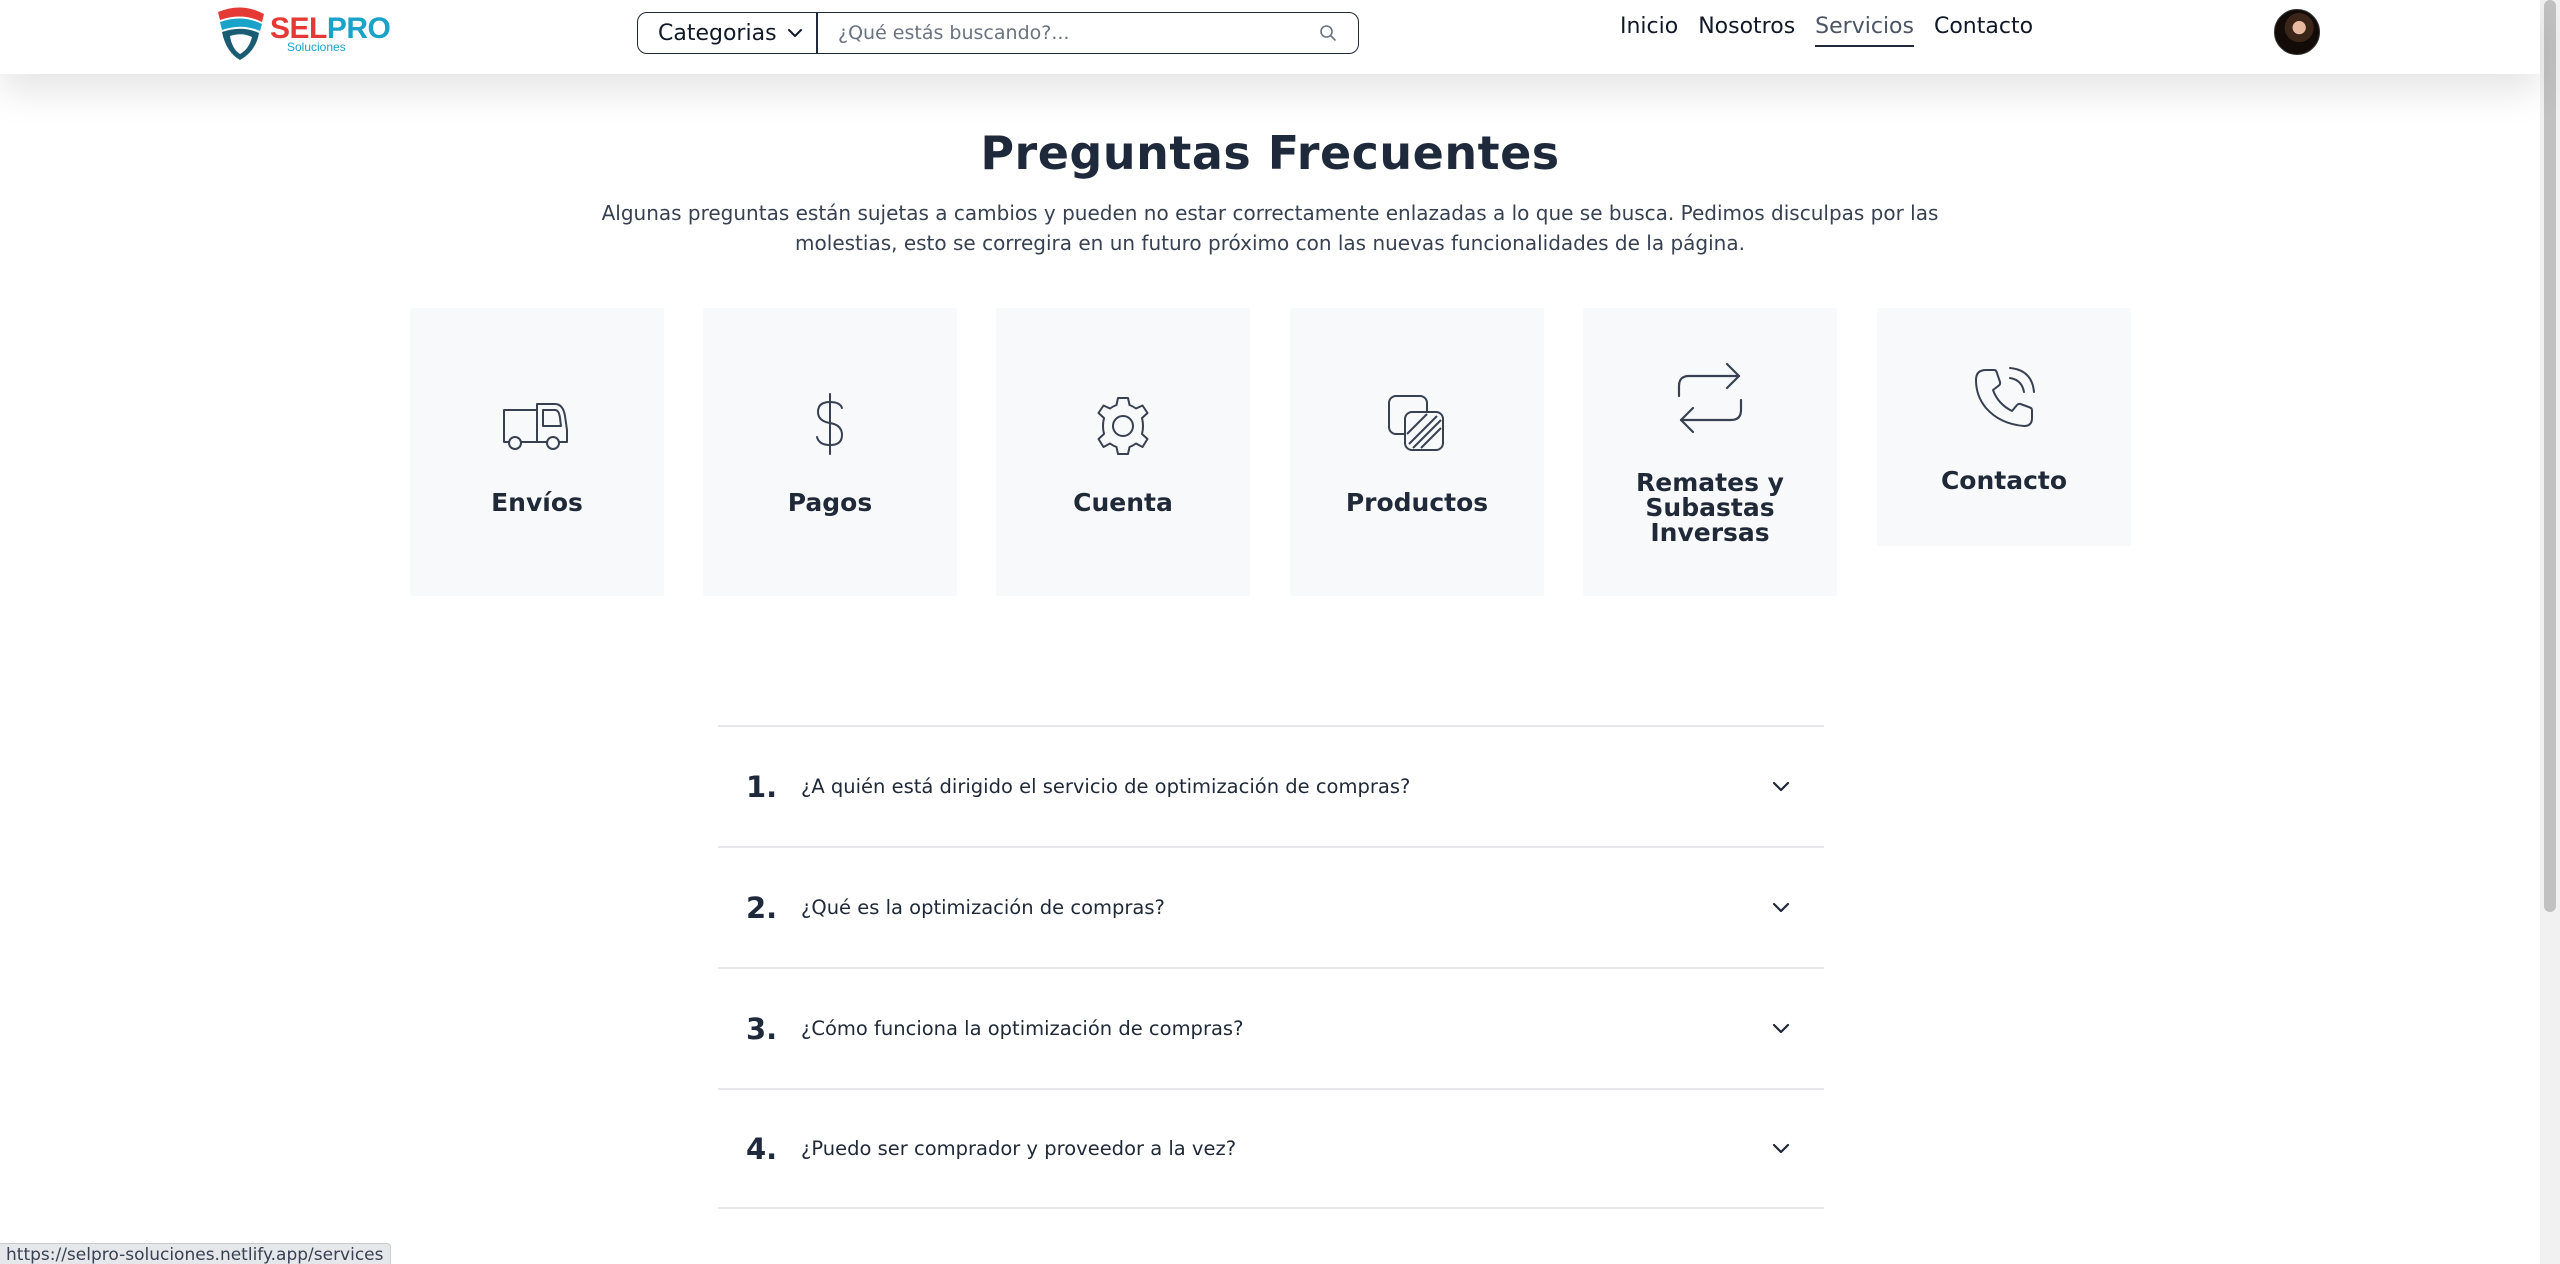  Describe the element at coordinates (1746, 30) in the screenshot. I see `nav-nosotros: Nosotros` at that location.